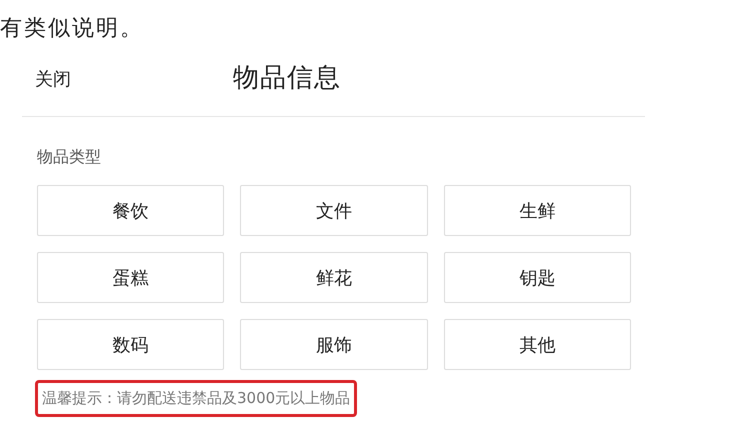 The image size is (750, 438). I want to click on category-button: 生鲜, so click(537, 210).